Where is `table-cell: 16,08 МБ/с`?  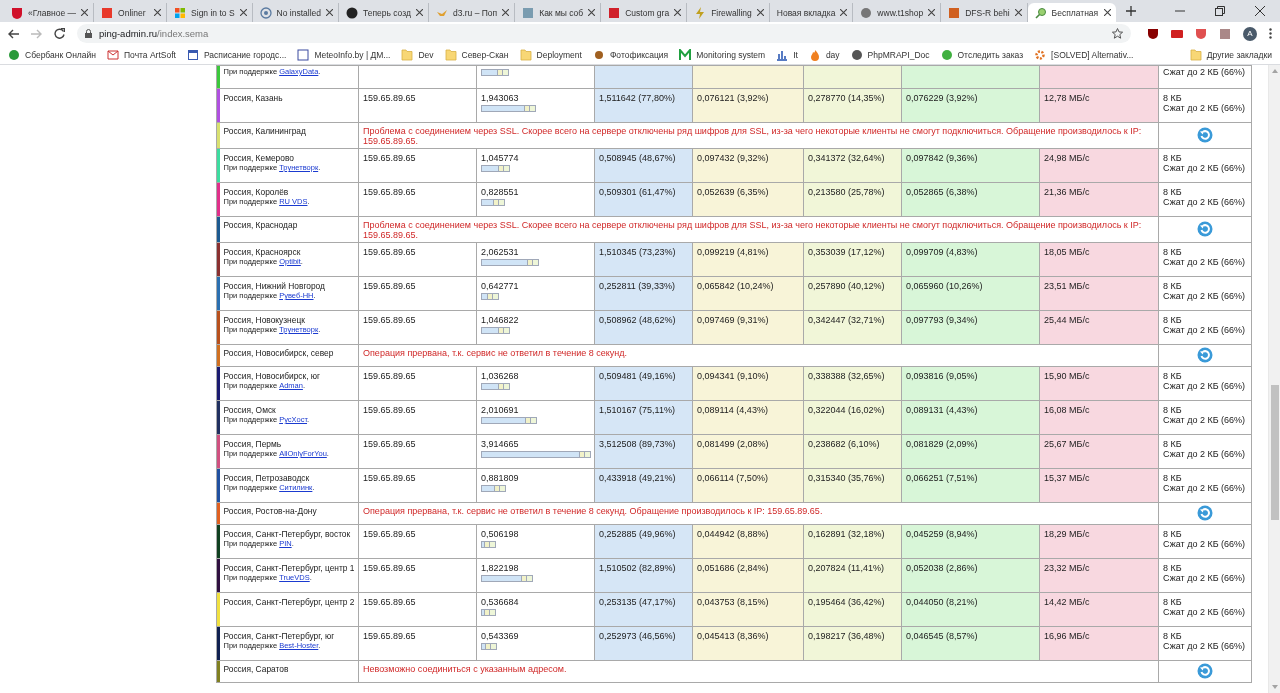
table-cell: 16,08 МБ/с is located at coordinates (1099, 417).